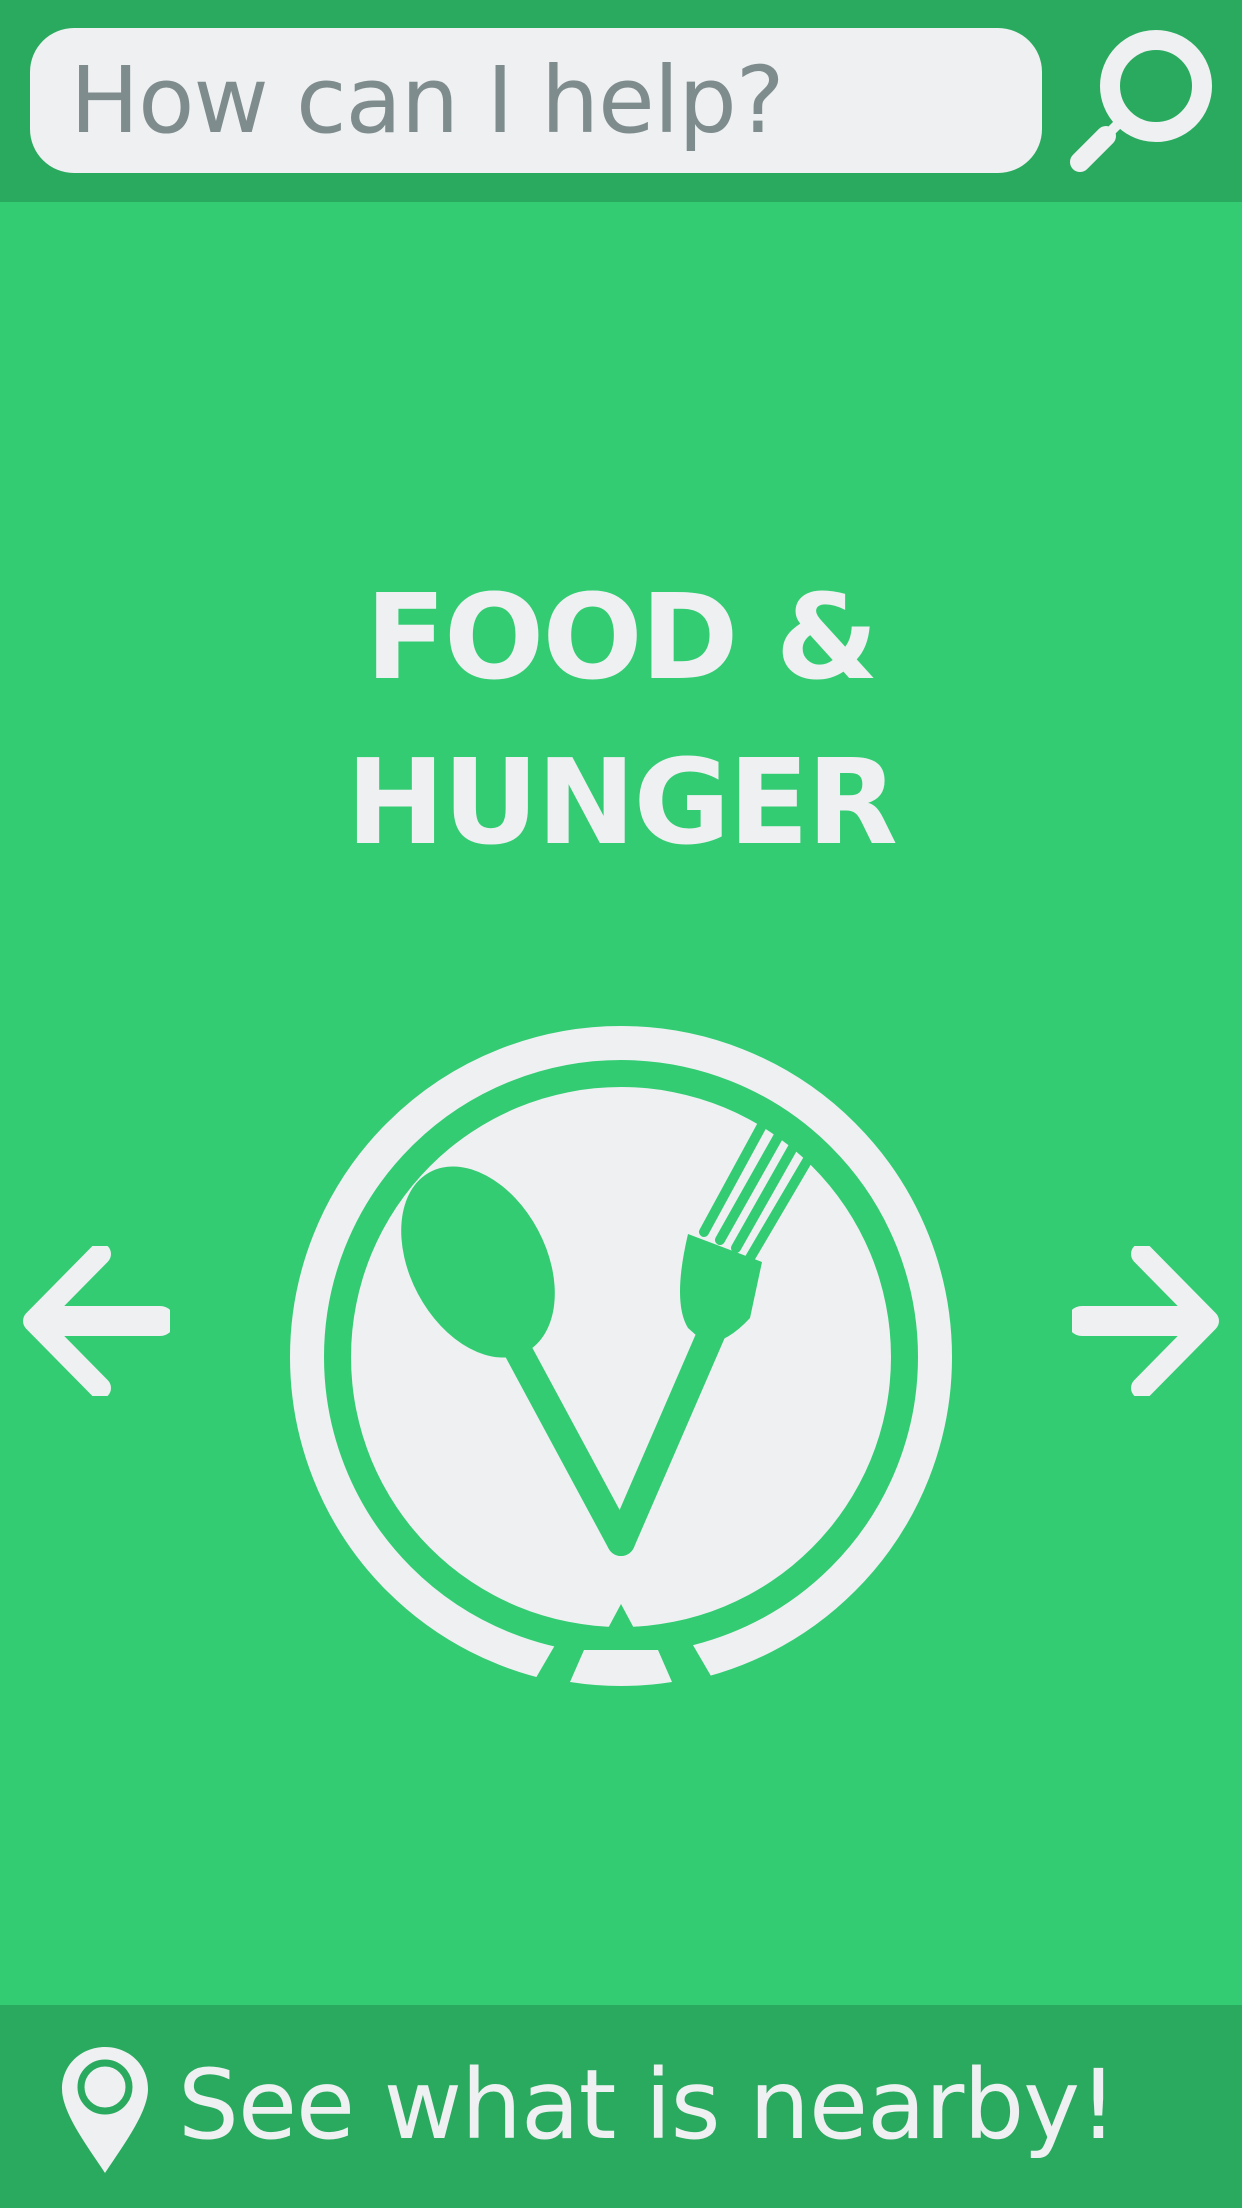 This screenshot has width=1242, height=2208. I want to click on nearby-label: See what is nearby!, so click(648, 2105).